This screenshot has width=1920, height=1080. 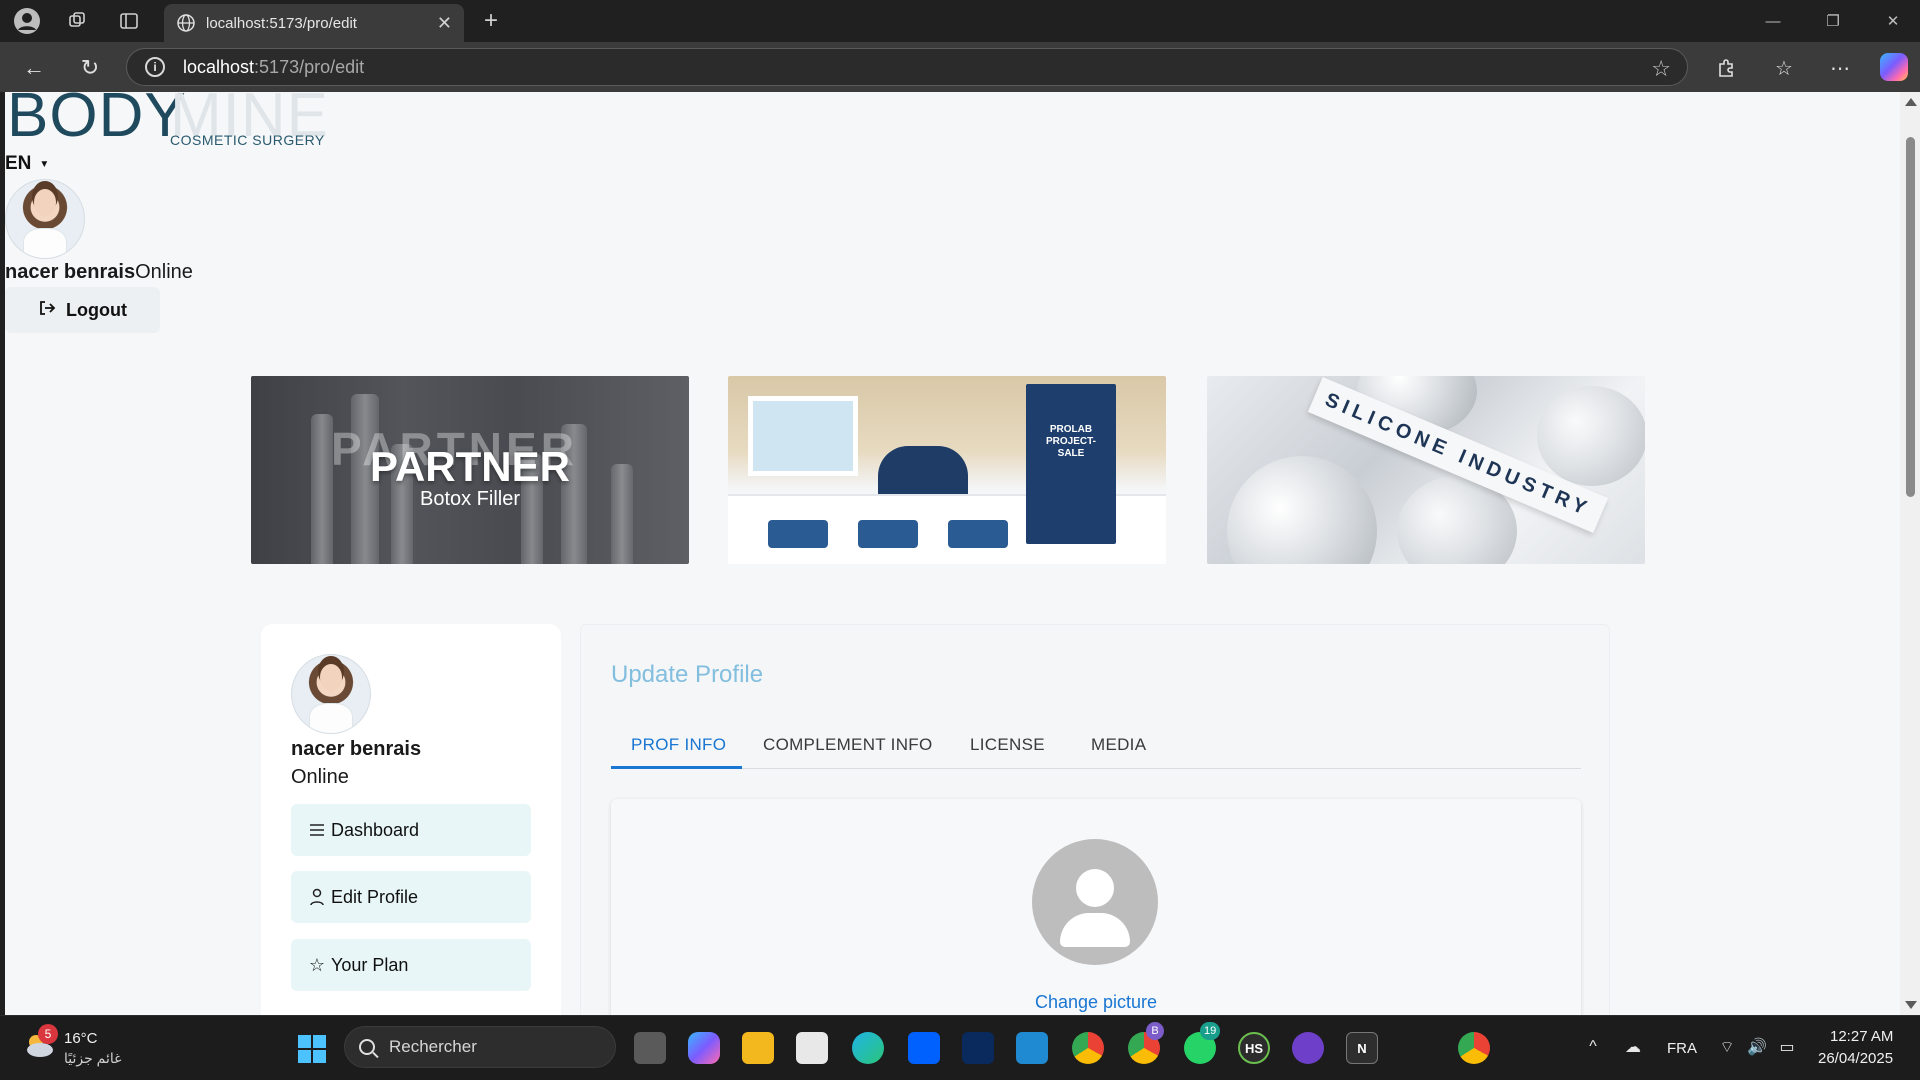 What do you see at coordinates (411, 965) in the screenshot?
I see `sidebar-item-your-plan: ☆ Your Plan` at bounding box center [411, 965].